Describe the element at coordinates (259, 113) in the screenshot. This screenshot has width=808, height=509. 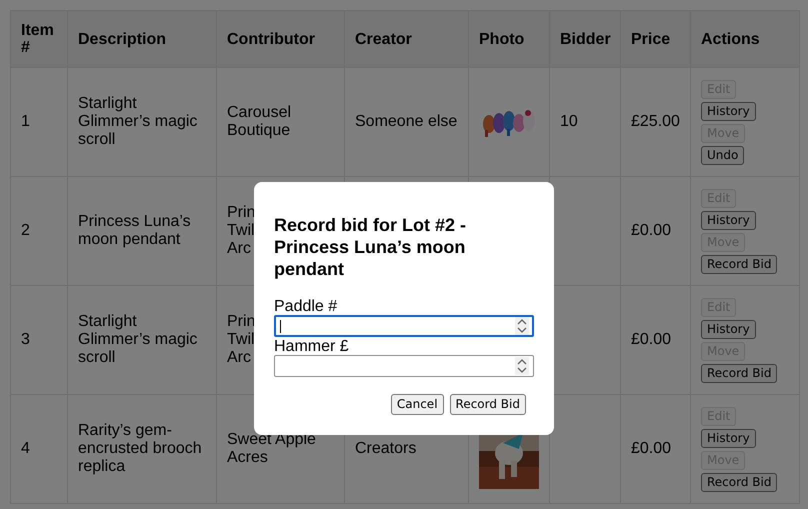
I see `contributor-text: Carousel` at that location.